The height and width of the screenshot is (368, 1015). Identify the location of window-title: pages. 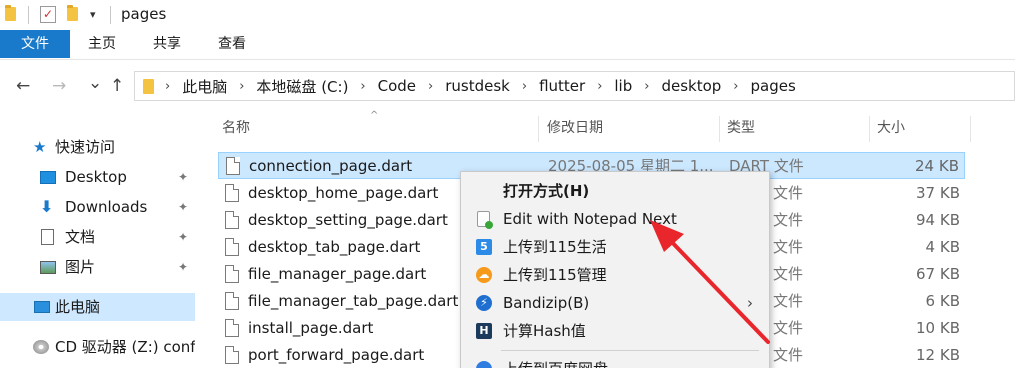
(144, 14).